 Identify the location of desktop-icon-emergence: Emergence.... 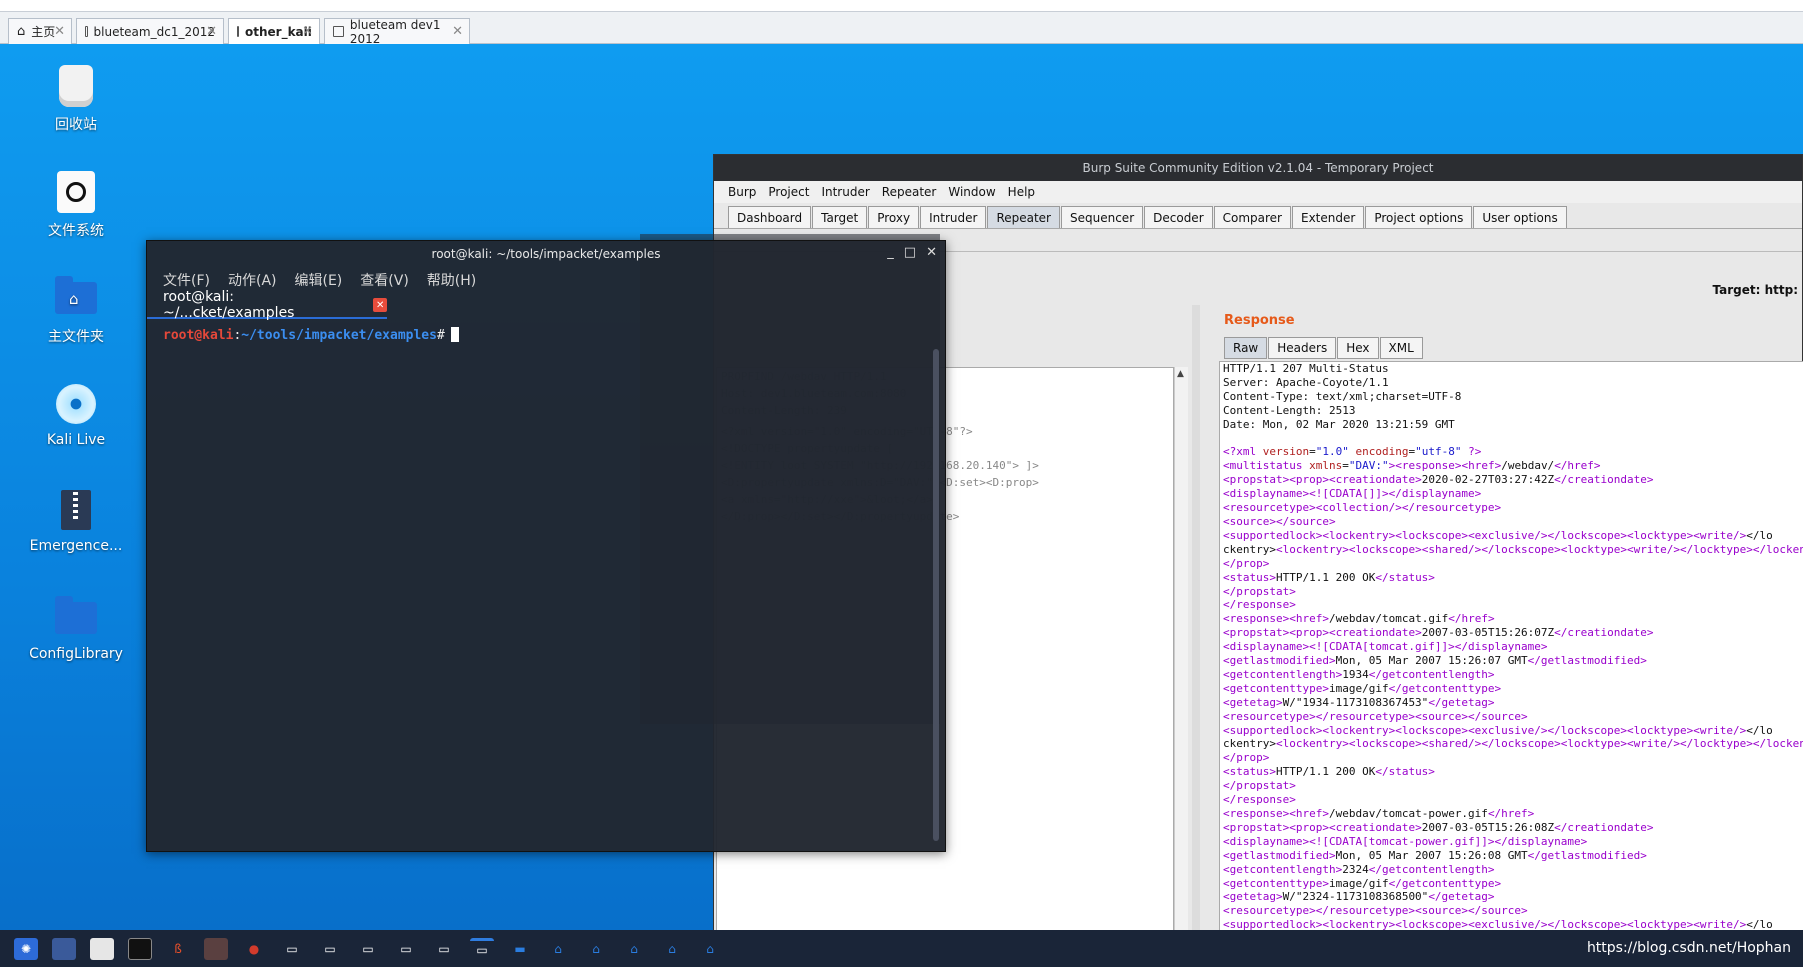
(76, 521).